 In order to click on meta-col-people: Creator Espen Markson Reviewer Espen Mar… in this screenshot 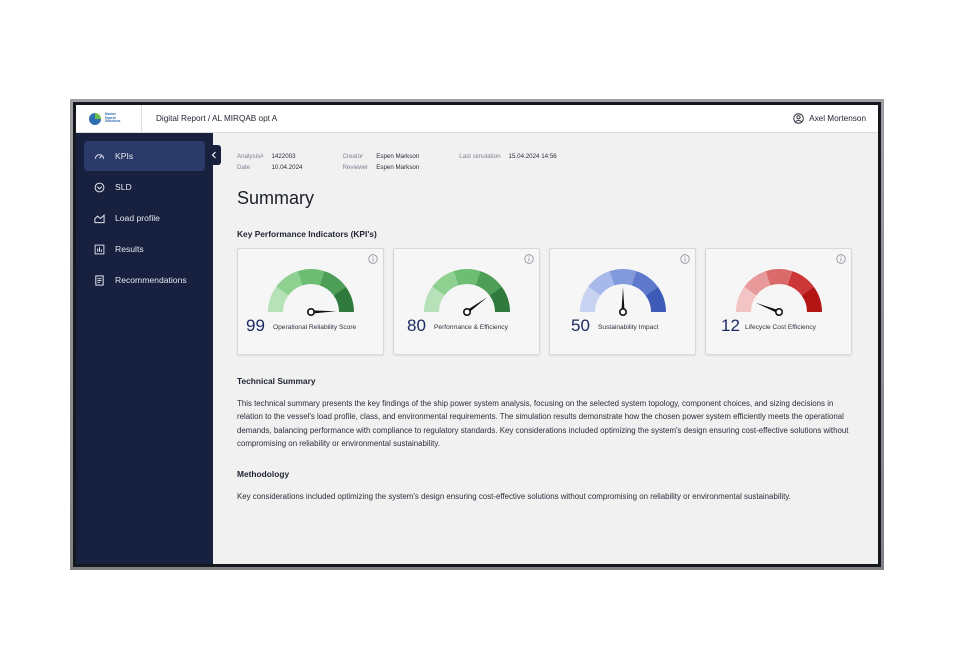, I will do `click(380, 162)`.